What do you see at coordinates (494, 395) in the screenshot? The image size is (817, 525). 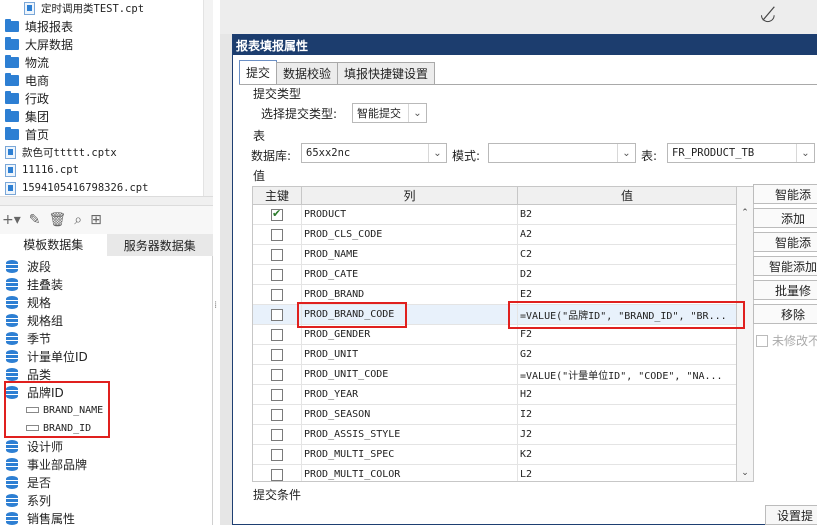 I see `table-row: PROD_YEAR H2` at bounding box center [494, 395].